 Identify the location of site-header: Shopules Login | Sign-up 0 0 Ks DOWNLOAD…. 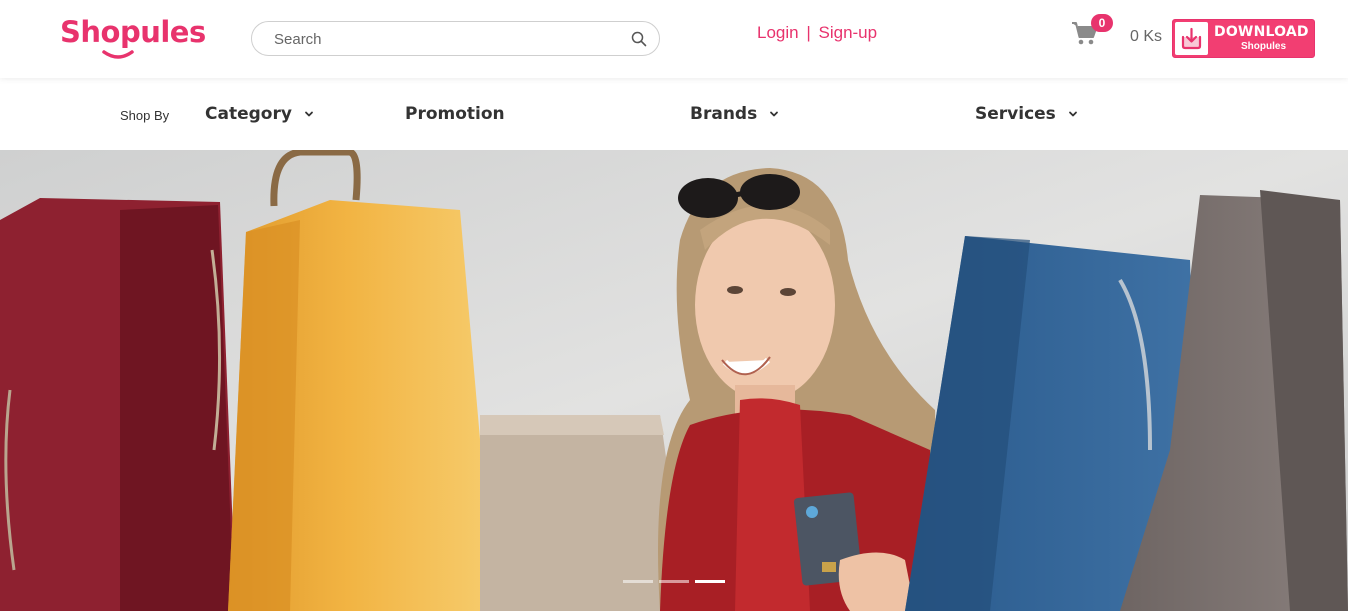
(674, 39).